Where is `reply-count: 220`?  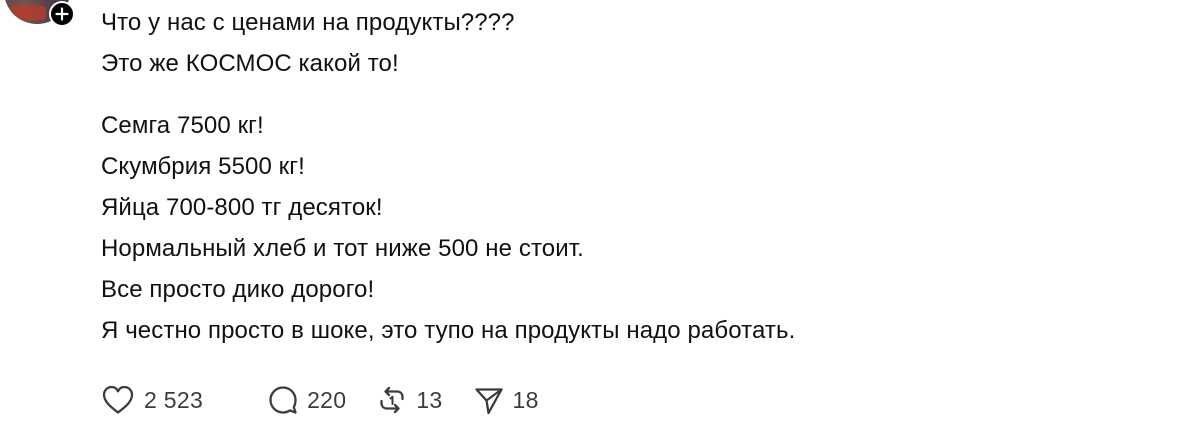 reply-count: 220 is located at coordinates (327, 399).